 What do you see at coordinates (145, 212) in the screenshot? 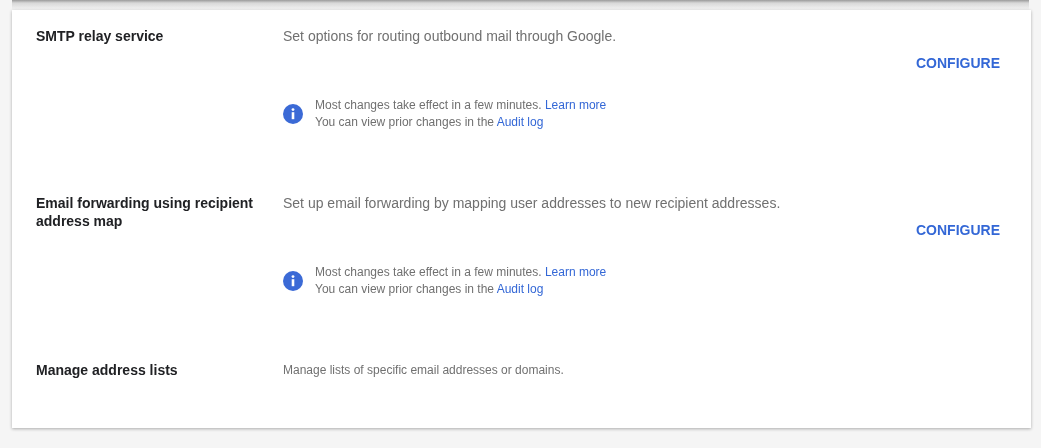
I see `setting-title: Email forwarding using recipient address map` at bounding box center [145, 212].